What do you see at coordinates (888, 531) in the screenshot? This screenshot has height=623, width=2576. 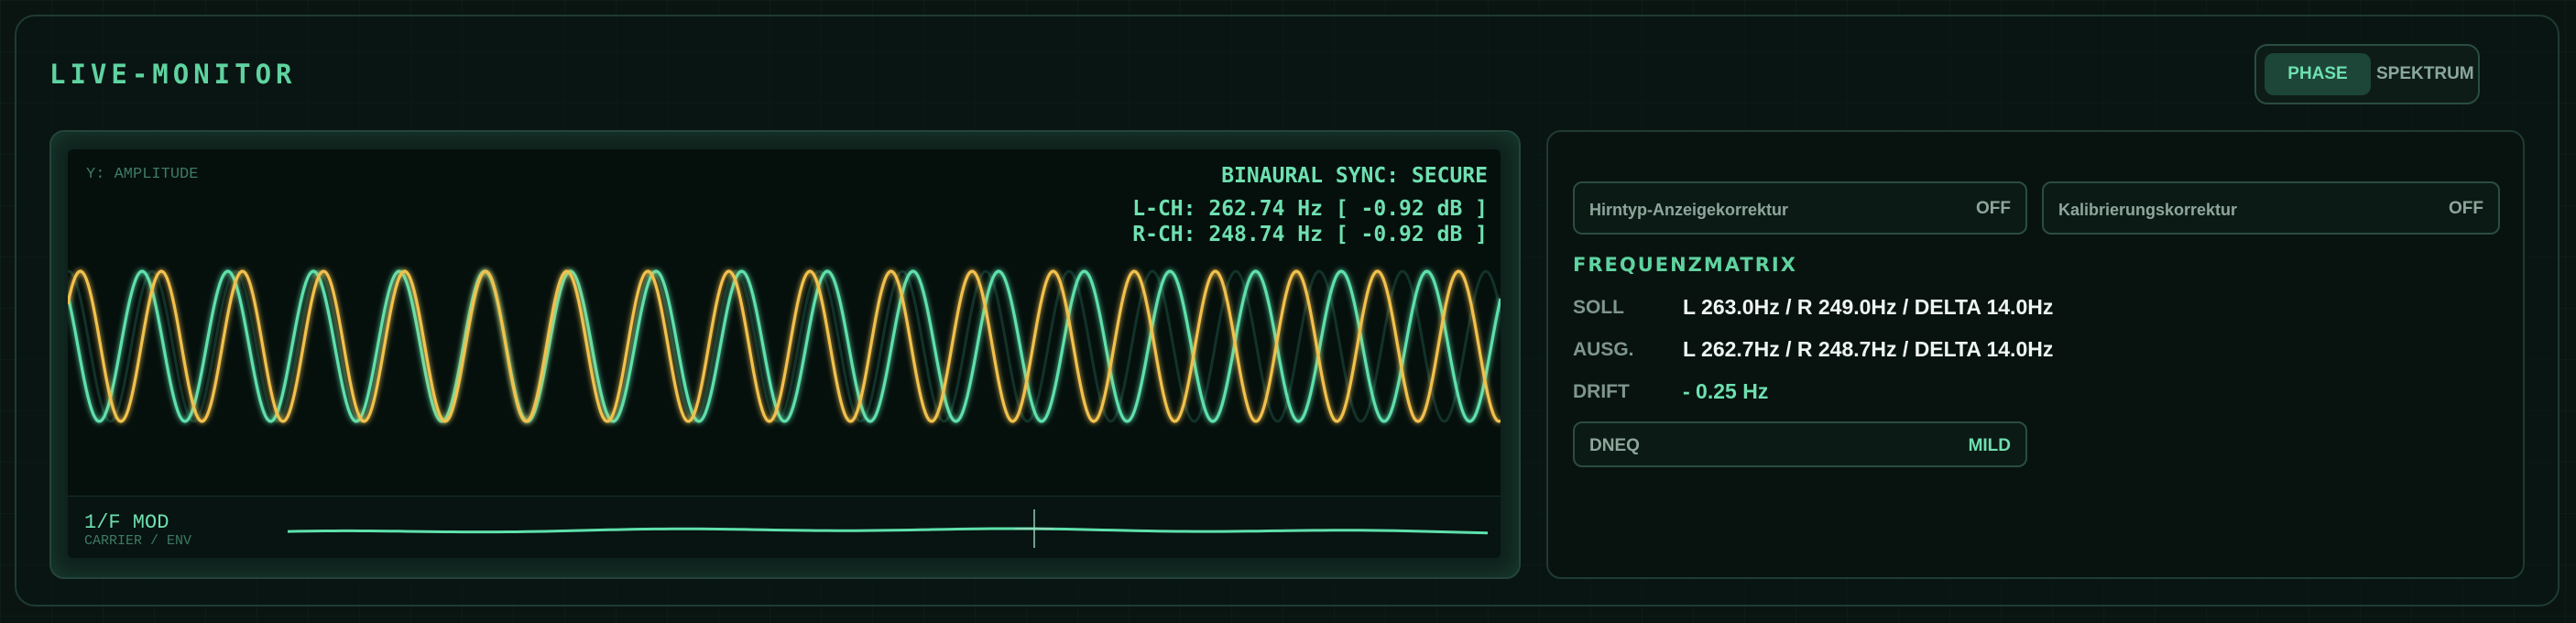 I see `modulation-envelope-line` at bounding box center [888, 531].